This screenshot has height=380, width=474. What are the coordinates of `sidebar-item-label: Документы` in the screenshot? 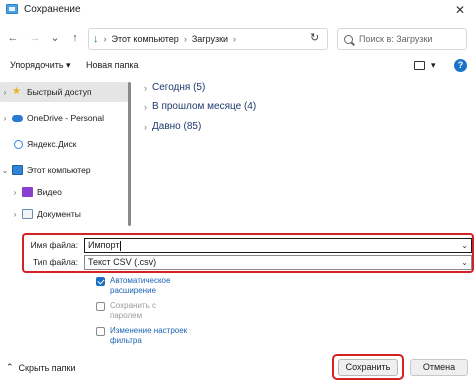 It's located at (59, 214).